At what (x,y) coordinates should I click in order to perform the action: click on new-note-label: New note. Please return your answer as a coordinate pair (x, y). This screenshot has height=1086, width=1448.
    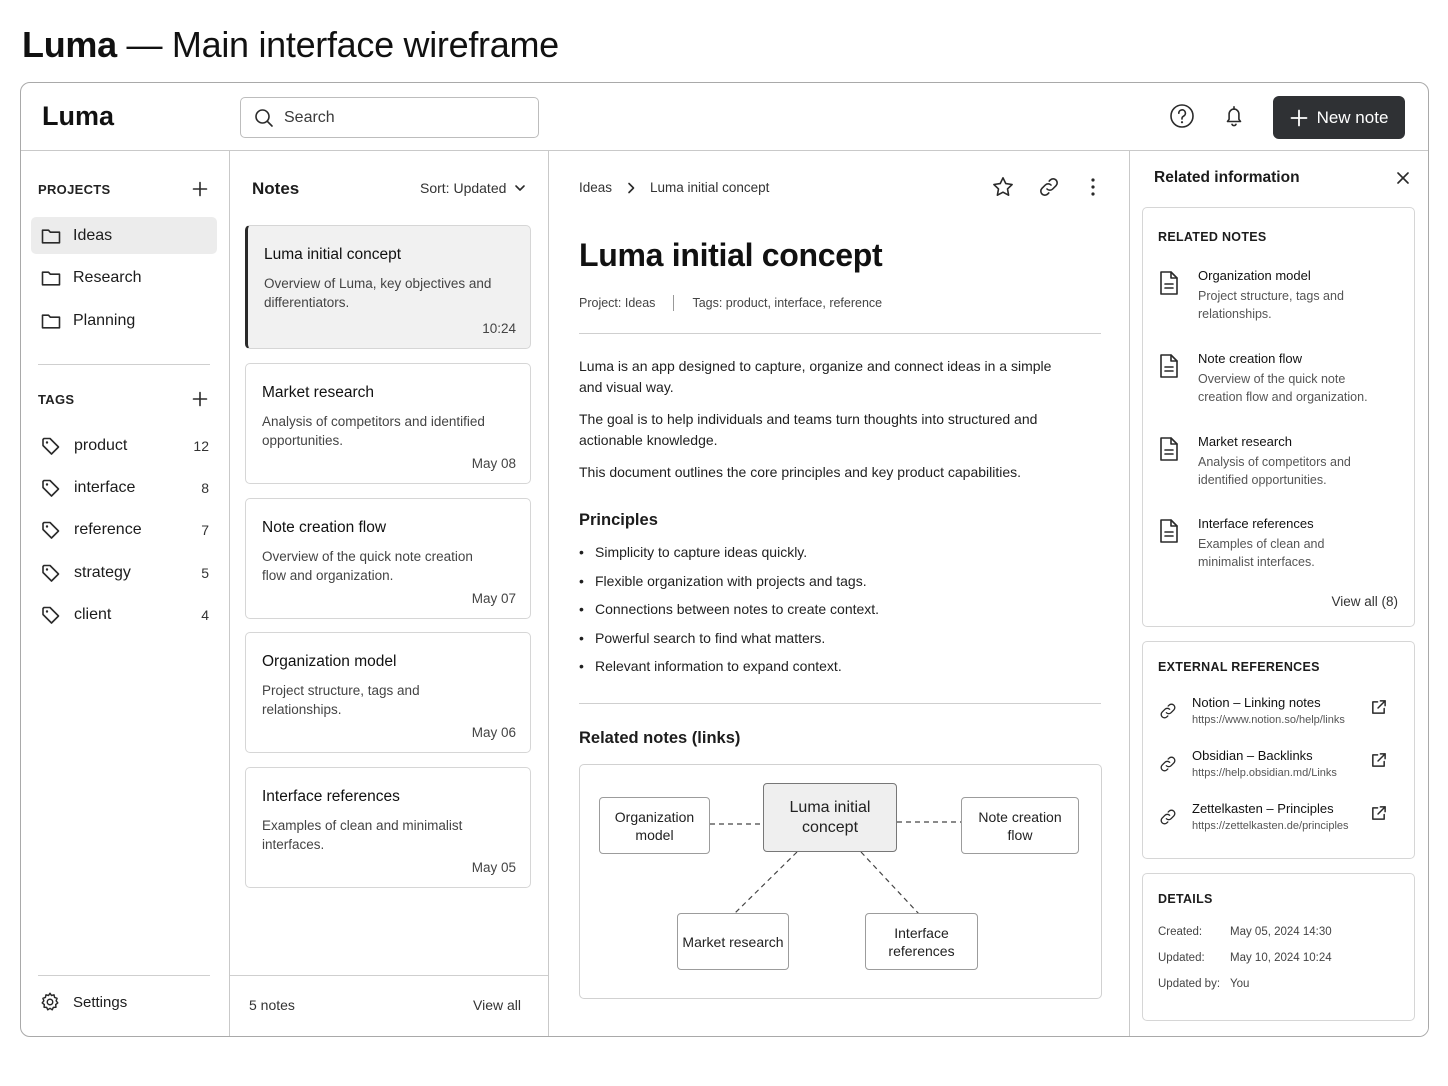
    Looking at the image, I should click on (1352, 117).